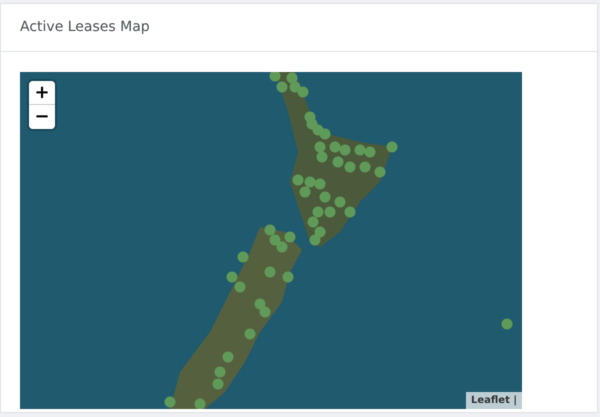 This screenshot has width=600, height=417. What do you see at coordinates (42, 93) in the screenshot?
I see `zoom-in-button: +` at bounding box center [42, 93].